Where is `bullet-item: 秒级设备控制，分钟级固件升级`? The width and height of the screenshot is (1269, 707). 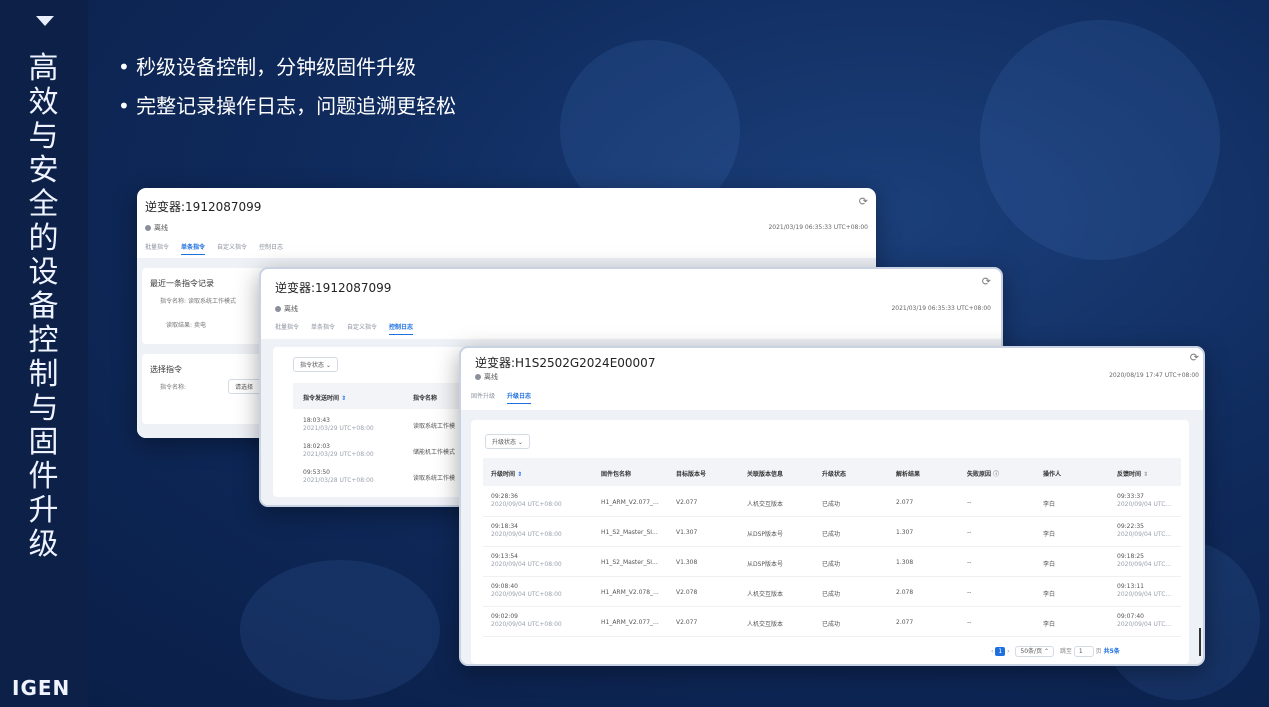 bullet-item: 秒级设备控制，分钟级固件升级 is located at coordinates (287, 67).